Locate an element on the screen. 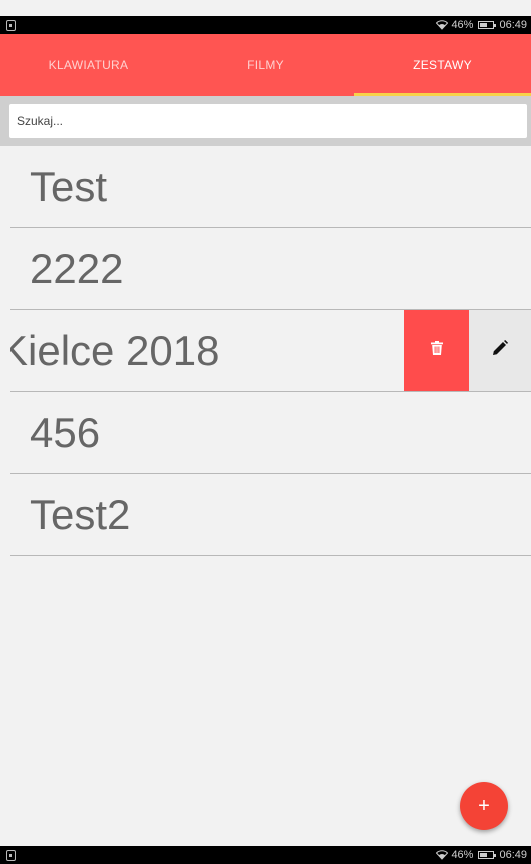  tab-bar: KLAWIATURA FILMY ZESTAWY is located at coordinates (265, 65).